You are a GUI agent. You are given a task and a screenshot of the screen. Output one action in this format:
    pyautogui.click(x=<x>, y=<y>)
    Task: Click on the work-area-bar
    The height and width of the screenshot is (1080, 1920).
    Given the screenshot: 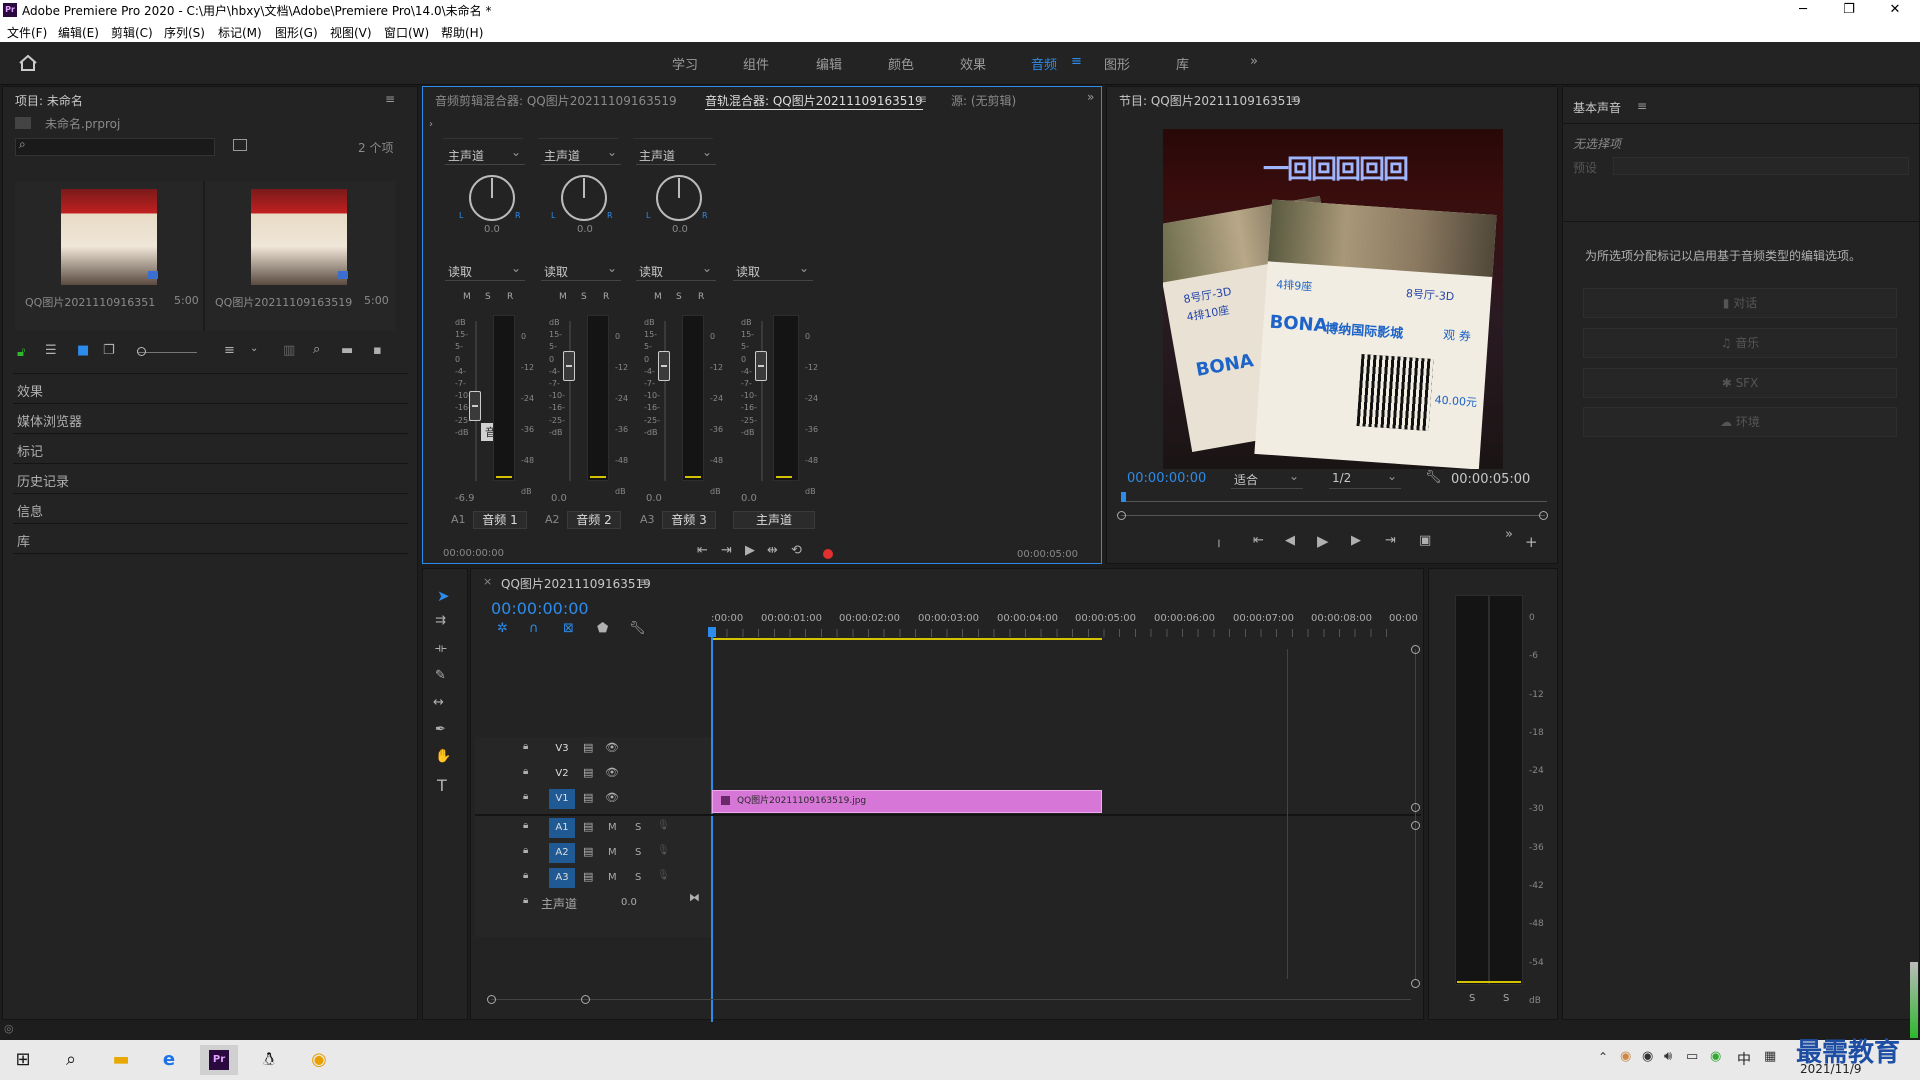 What is the action you would take?
    pyautogui.click(x=906, y=639)
    